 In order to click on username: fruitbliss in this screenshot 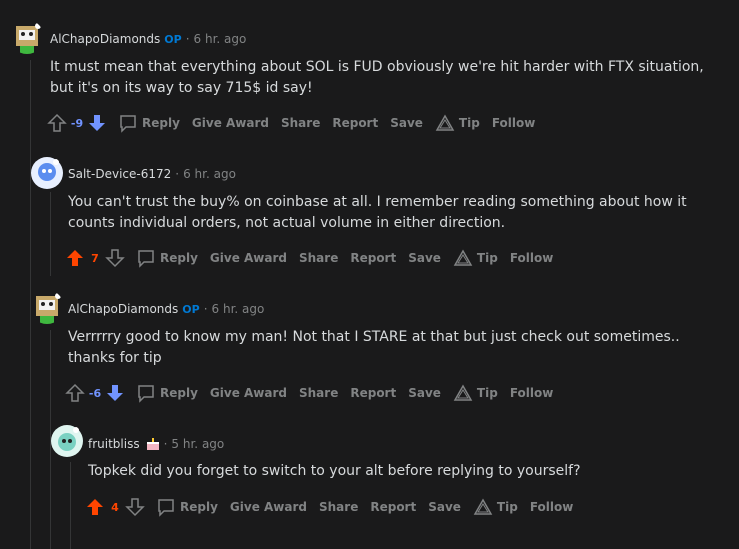, I will do `click(114, 444)`.